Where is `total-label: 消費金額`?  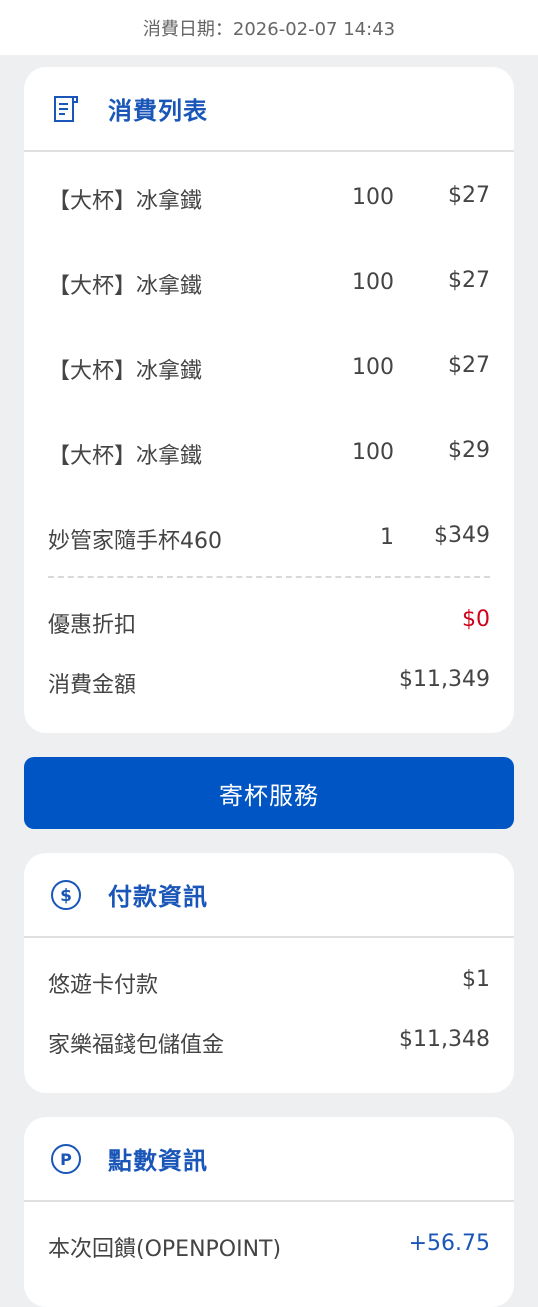
total-label: 消費金額 is located at coordinates (92, 685).